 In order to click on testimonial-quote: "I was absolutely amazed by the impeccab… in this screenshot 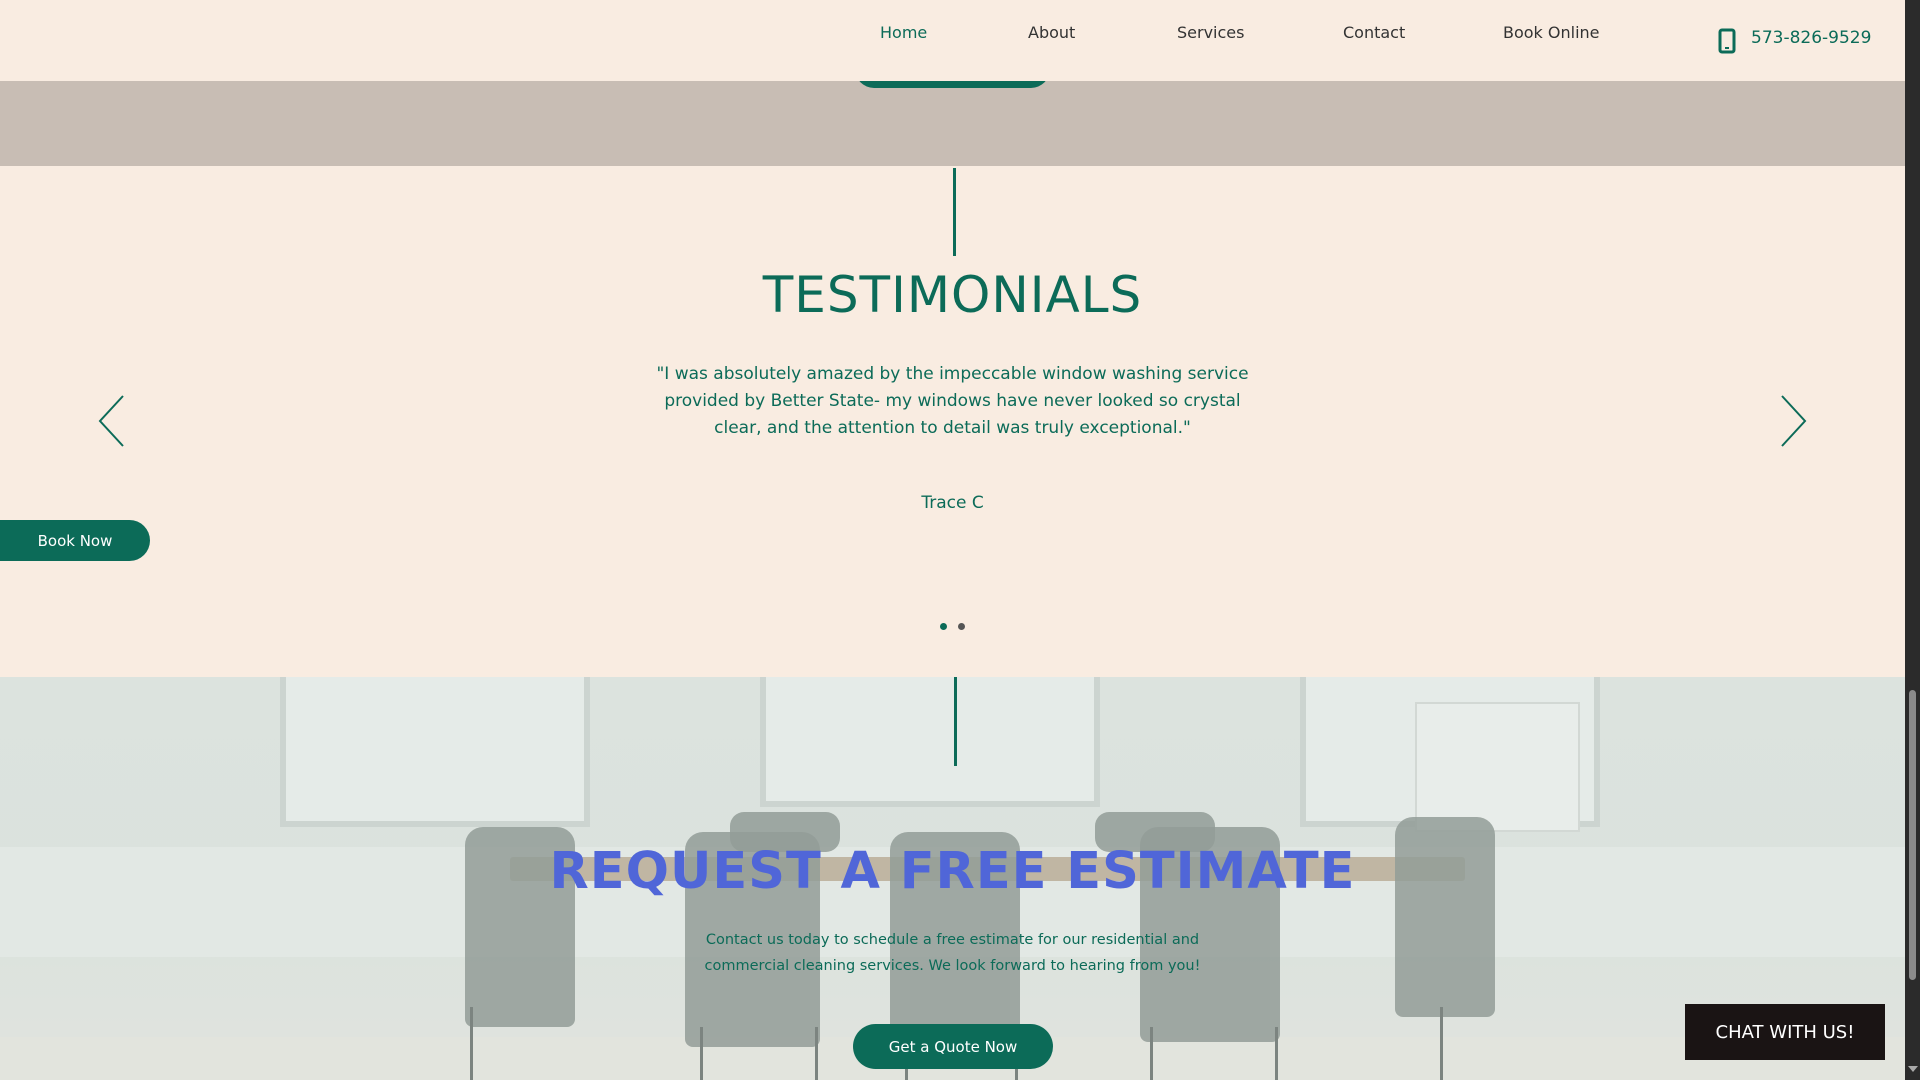, I will do `click(952, 401)`.